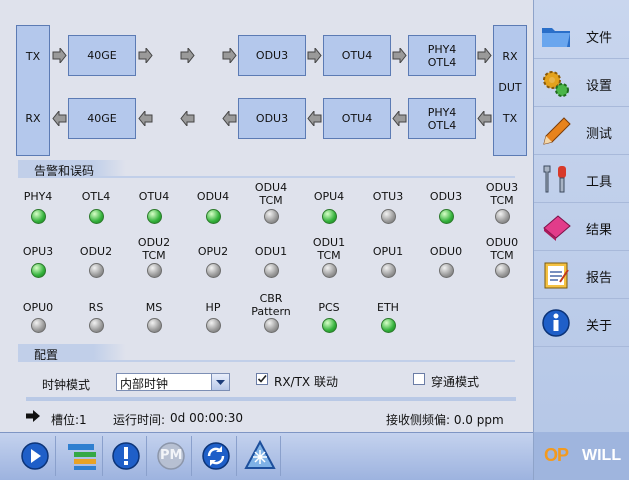 This screenshot has height=480, width=629. I want to click on sidebar-item-tools: 工具, so click(581, 179).